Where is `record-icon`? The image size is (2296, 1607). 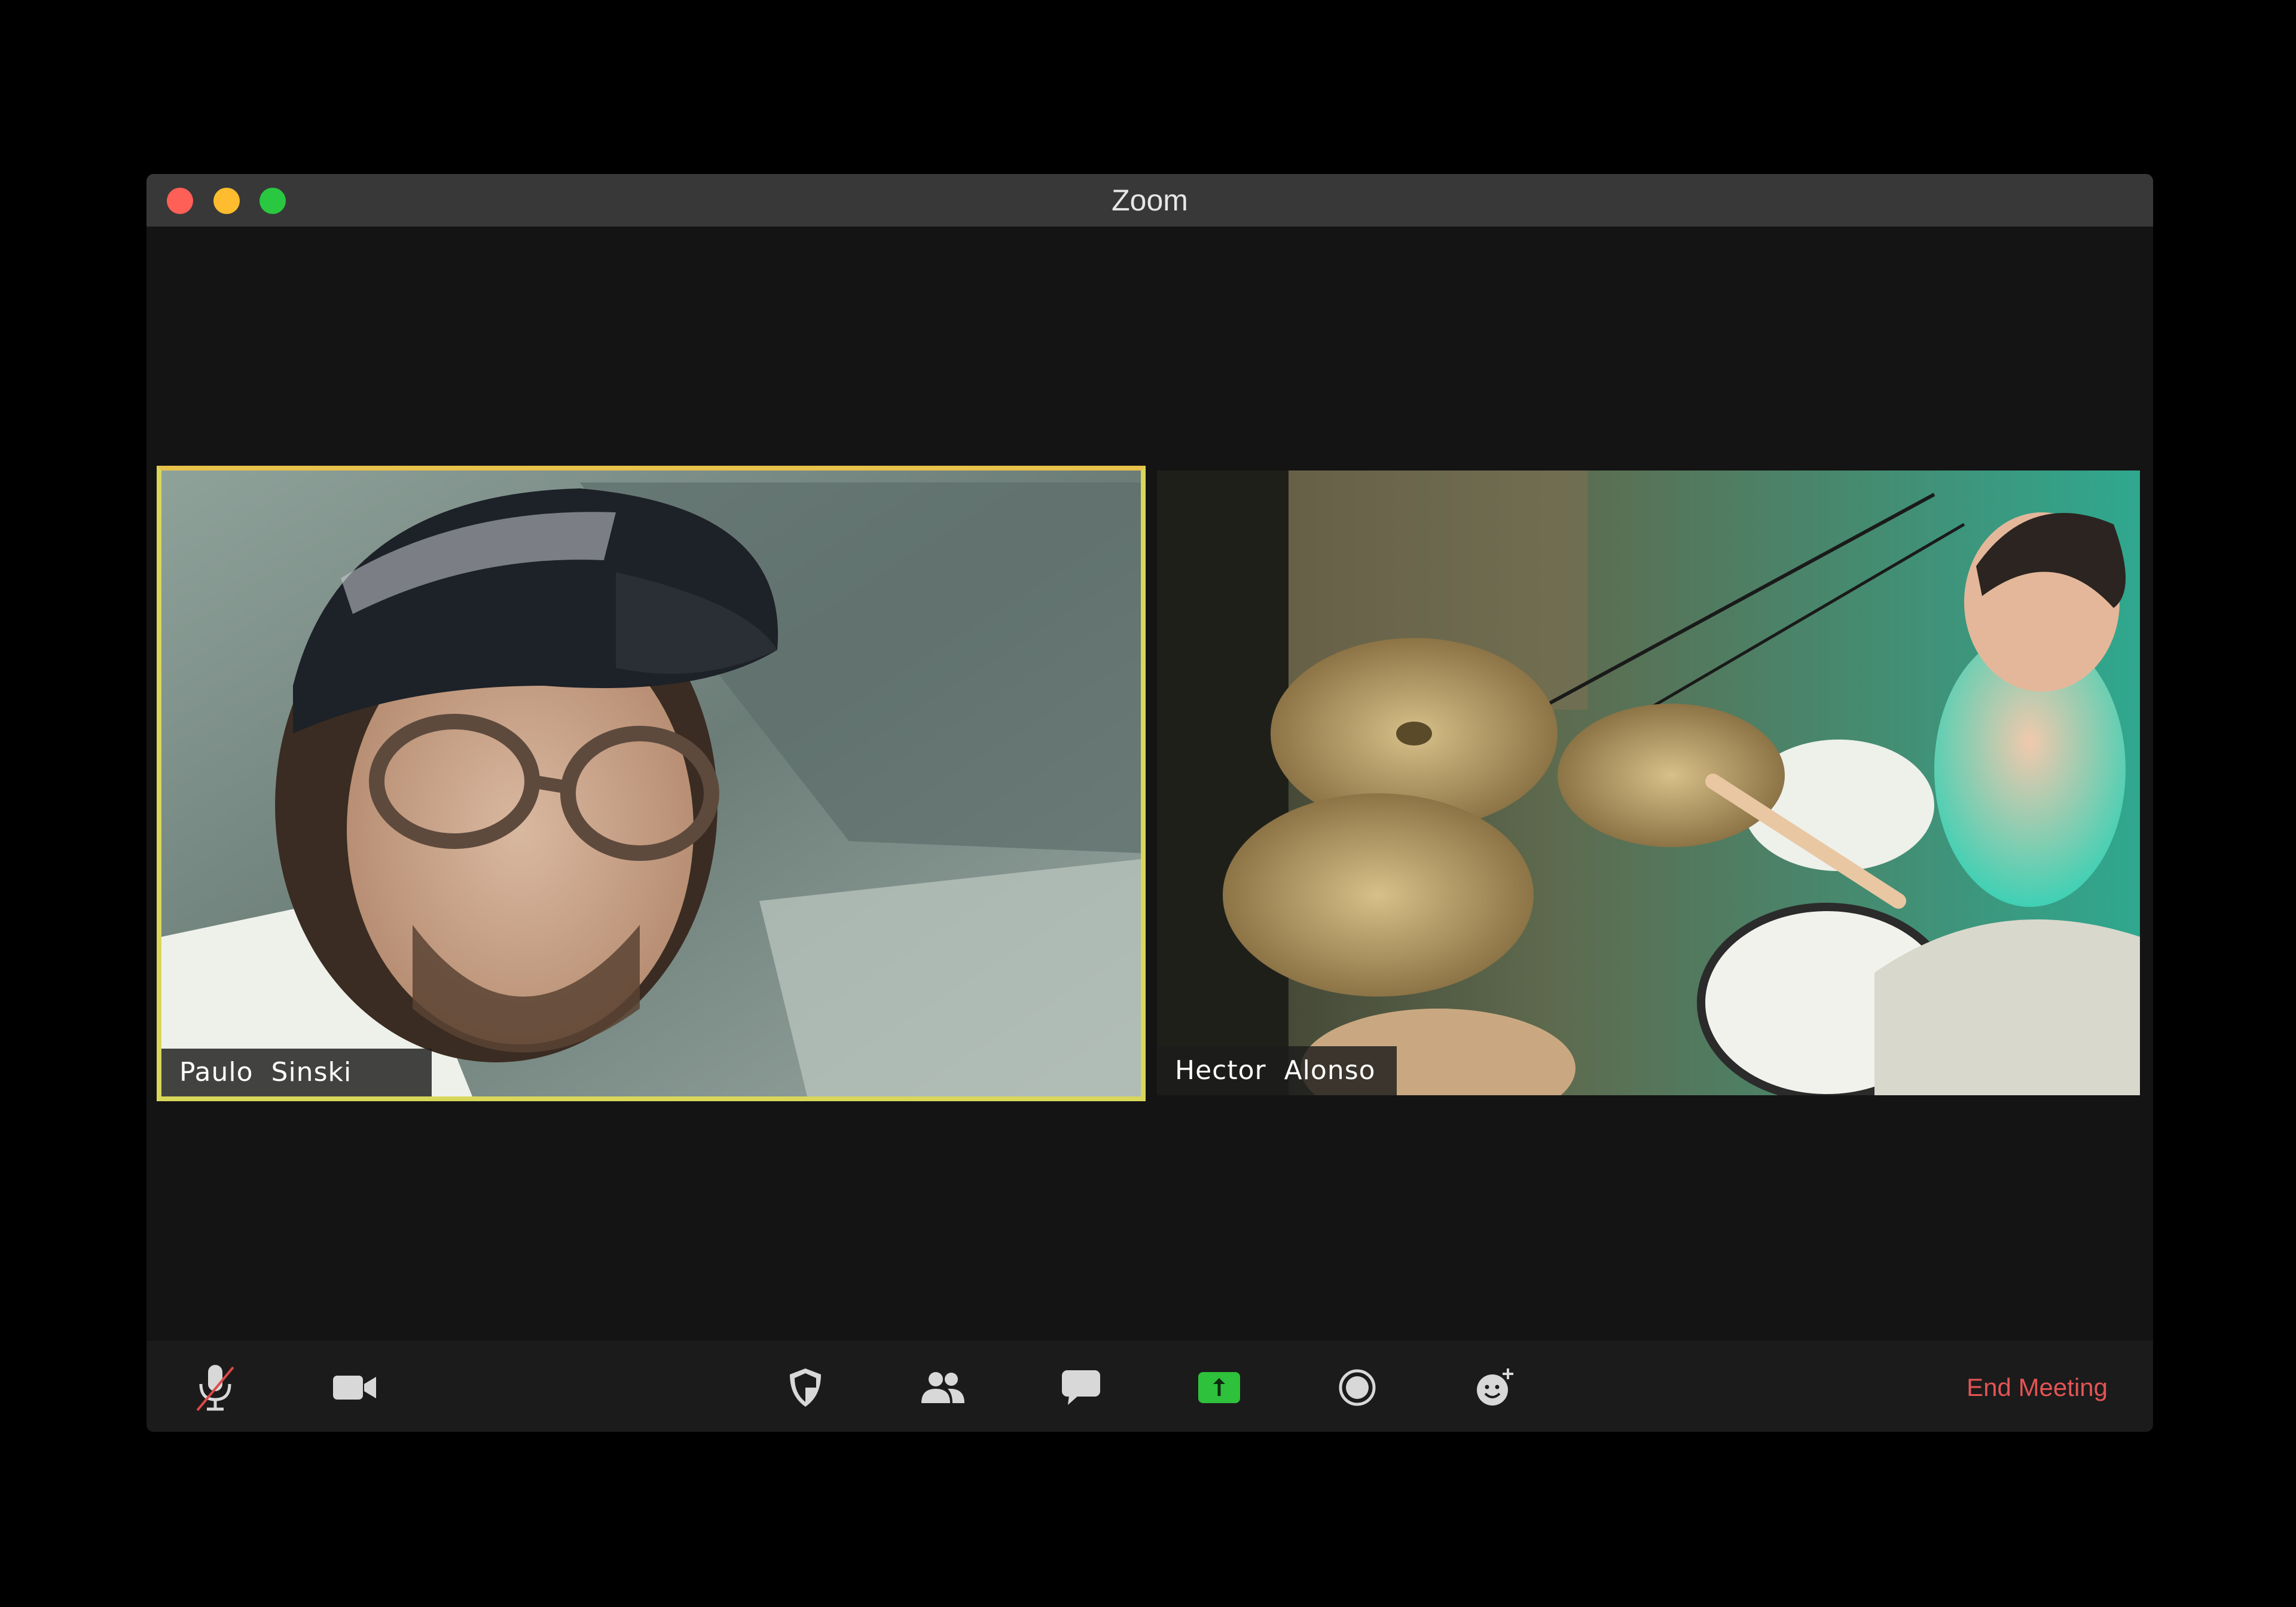
record-icon is located at coordinates (1357, 1387).